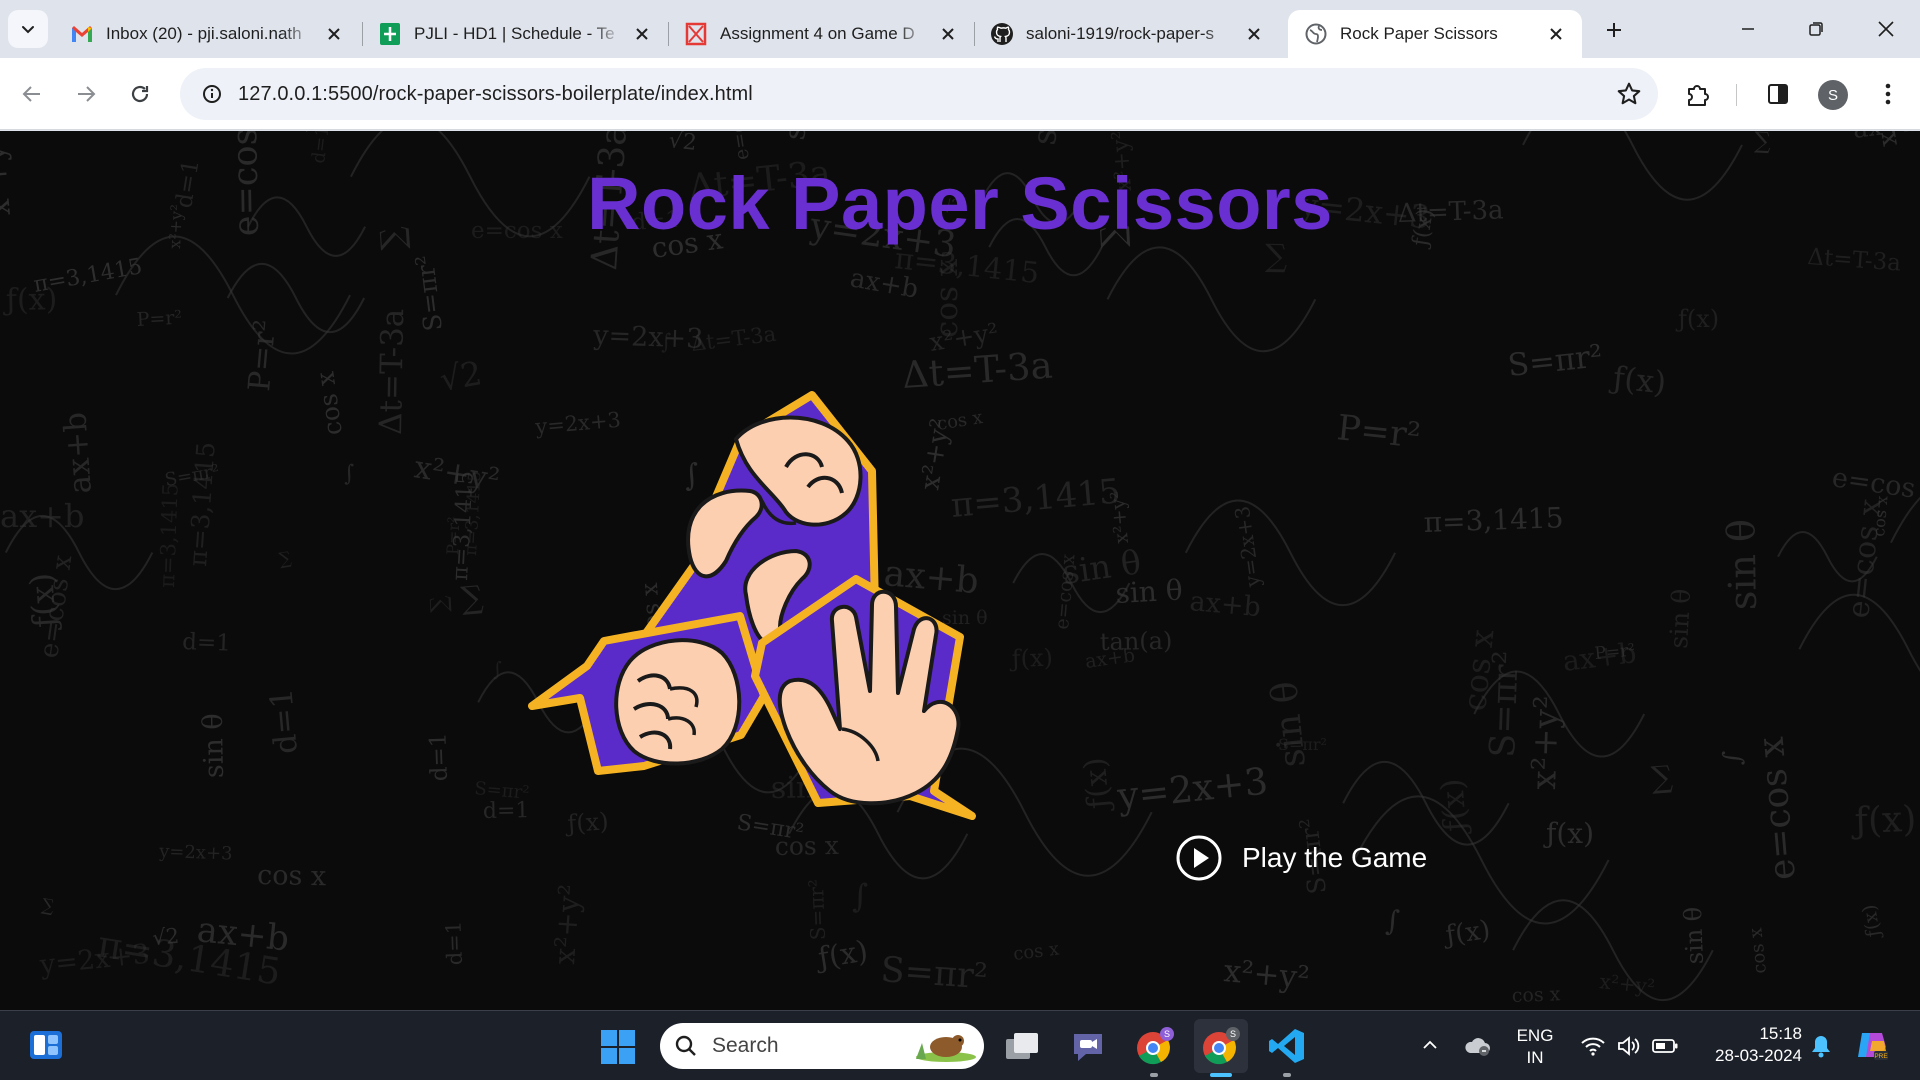 Image resolution: width=1920 pixels, height=1080 pixels. I want to click on chrome-icon: S, so click(1221, 1046).